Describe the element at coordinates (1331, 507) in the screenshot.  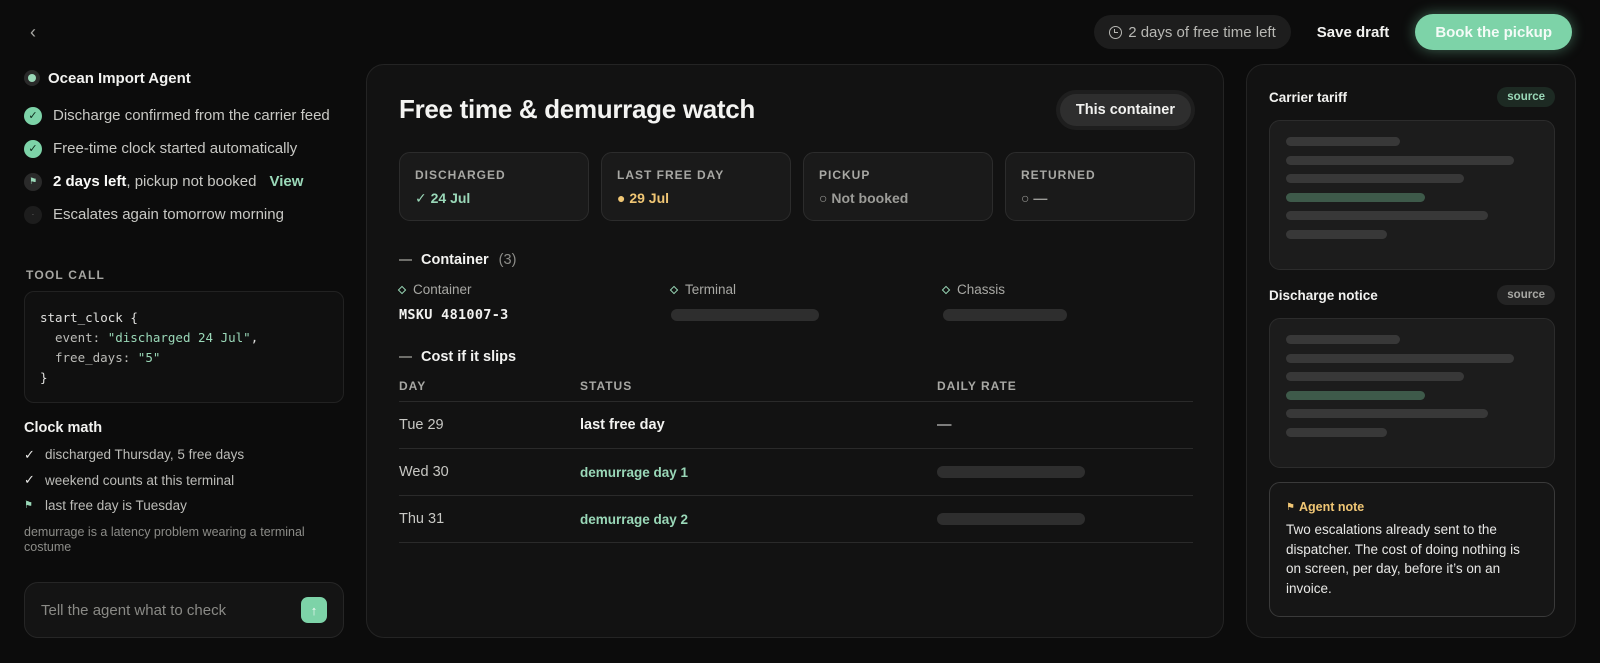
I see `agent-note-label: Agent note` at that location.